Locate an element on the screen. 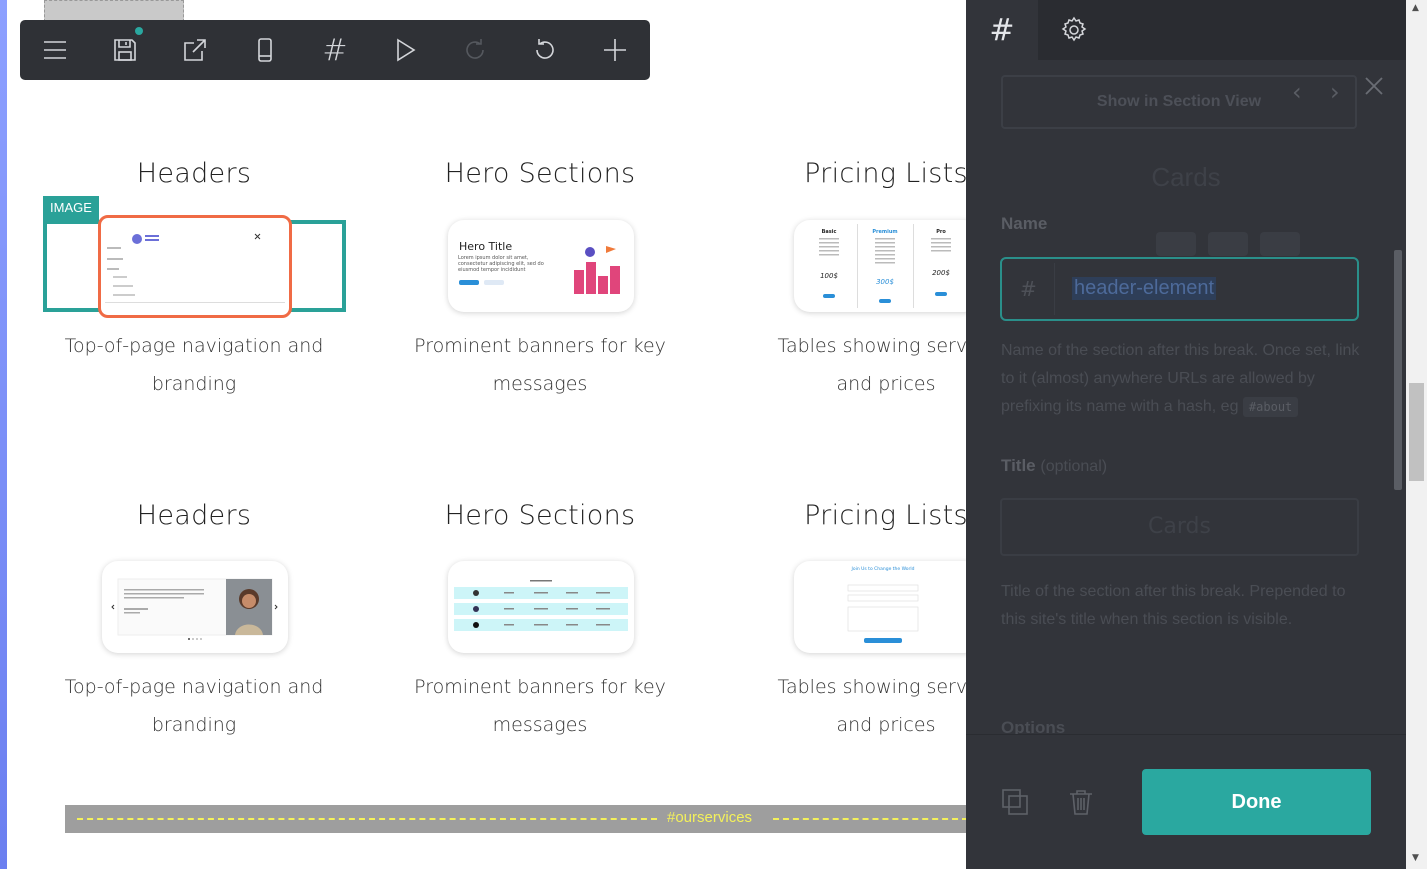 Image resolution: width=1427 pixels, height=869 pixels. image-badge: IMAGE is located at coordinates (71, 208).